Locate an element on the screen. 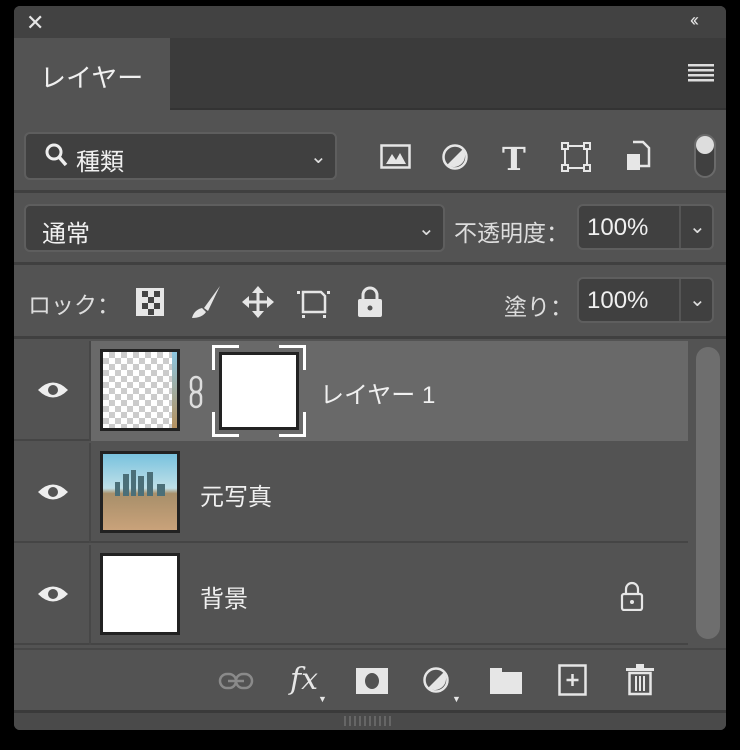 The width and height of the screenshot is (740, 750). toggle-knob is located at coordinates (705, 145).